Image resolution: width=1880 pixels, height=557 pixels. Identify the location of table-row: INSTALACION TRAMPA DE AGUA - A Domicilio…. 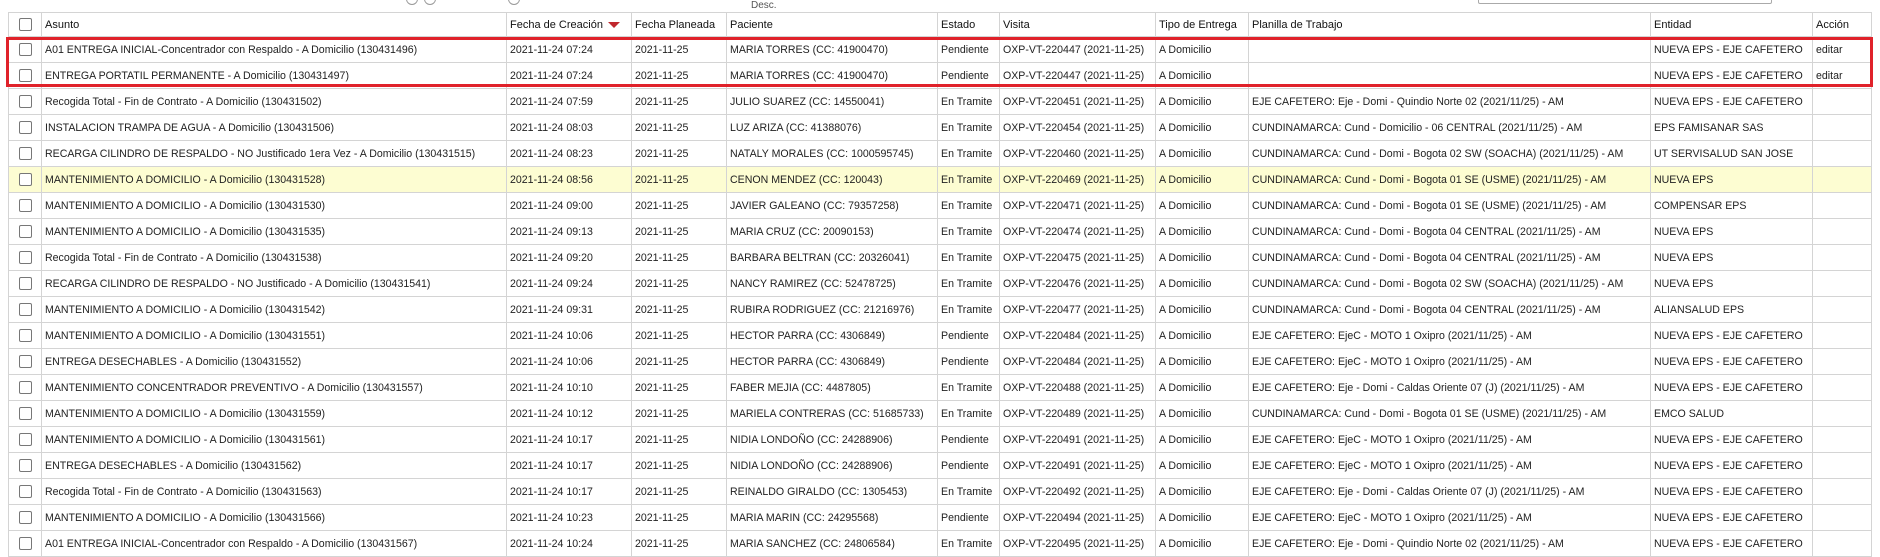
(940, 127).